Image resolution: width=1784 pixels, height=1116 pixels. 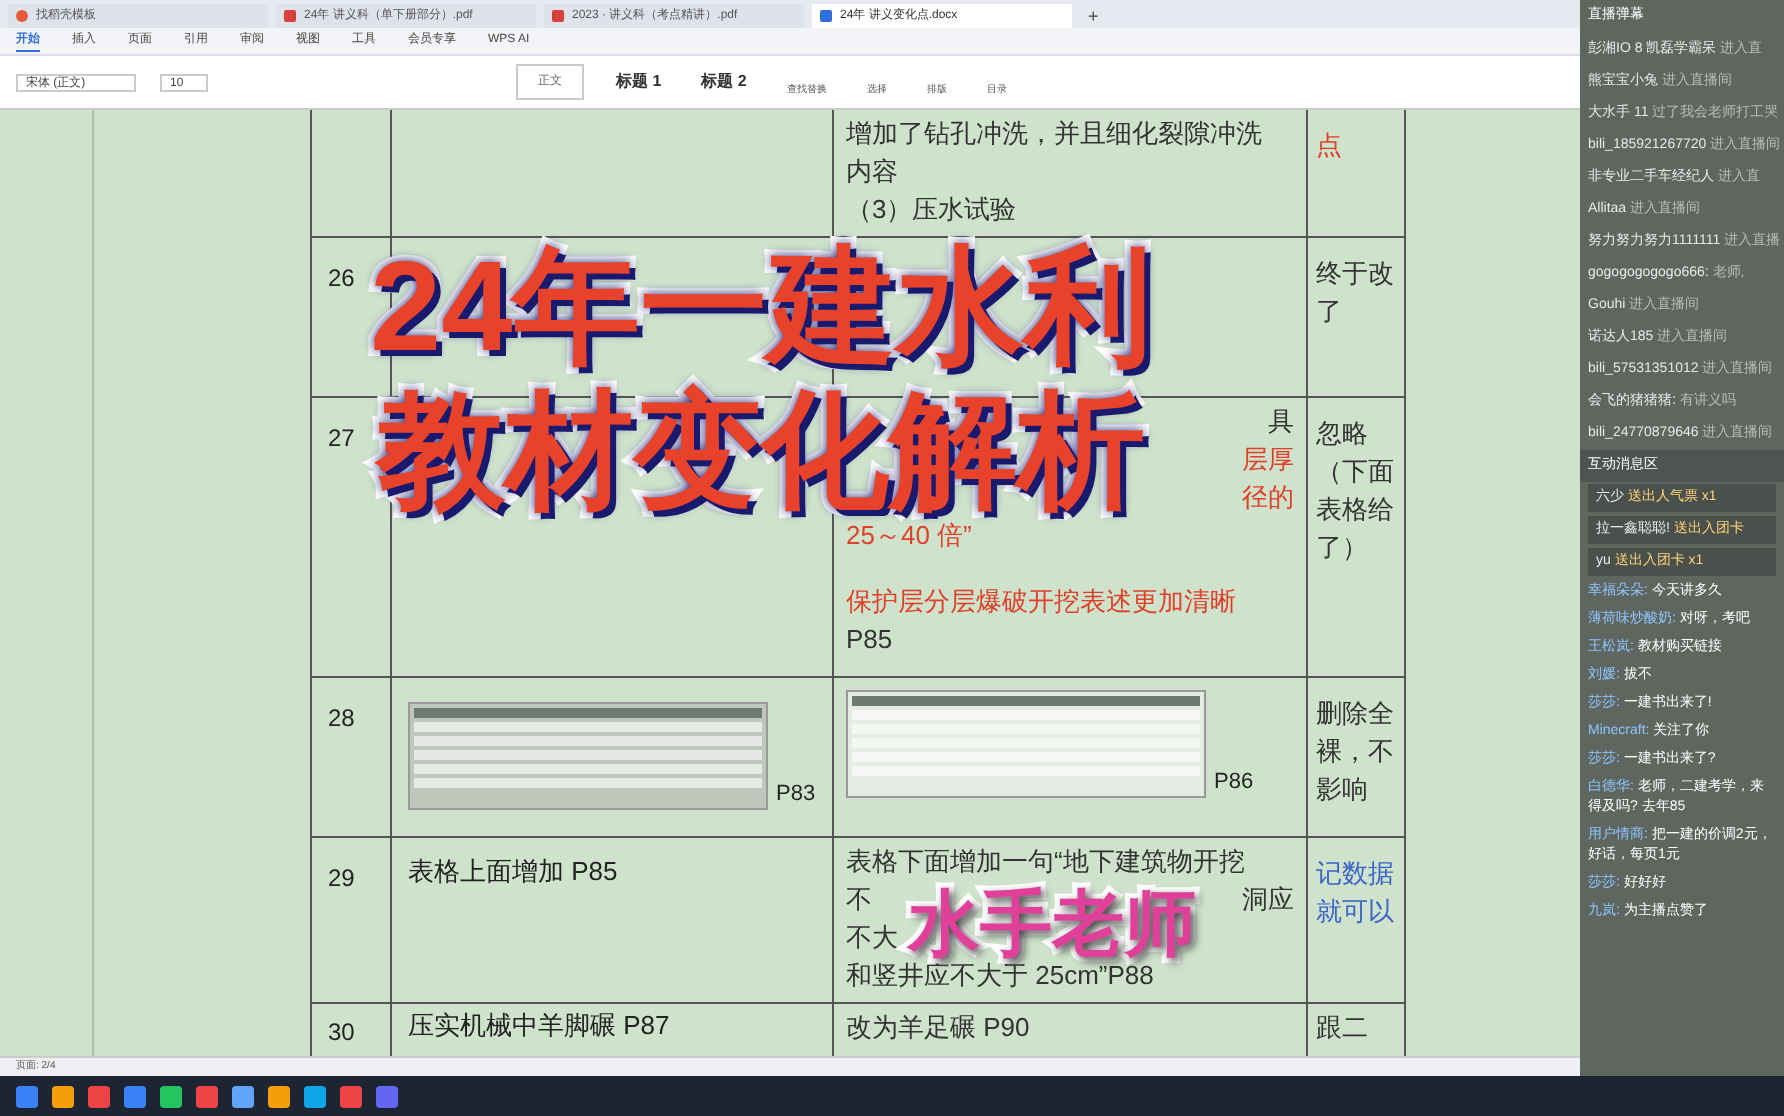 What do you see at coordinates (1234, 782) in the screenshot?
I see `page-number: P86` at bounding box center [1234, 782].